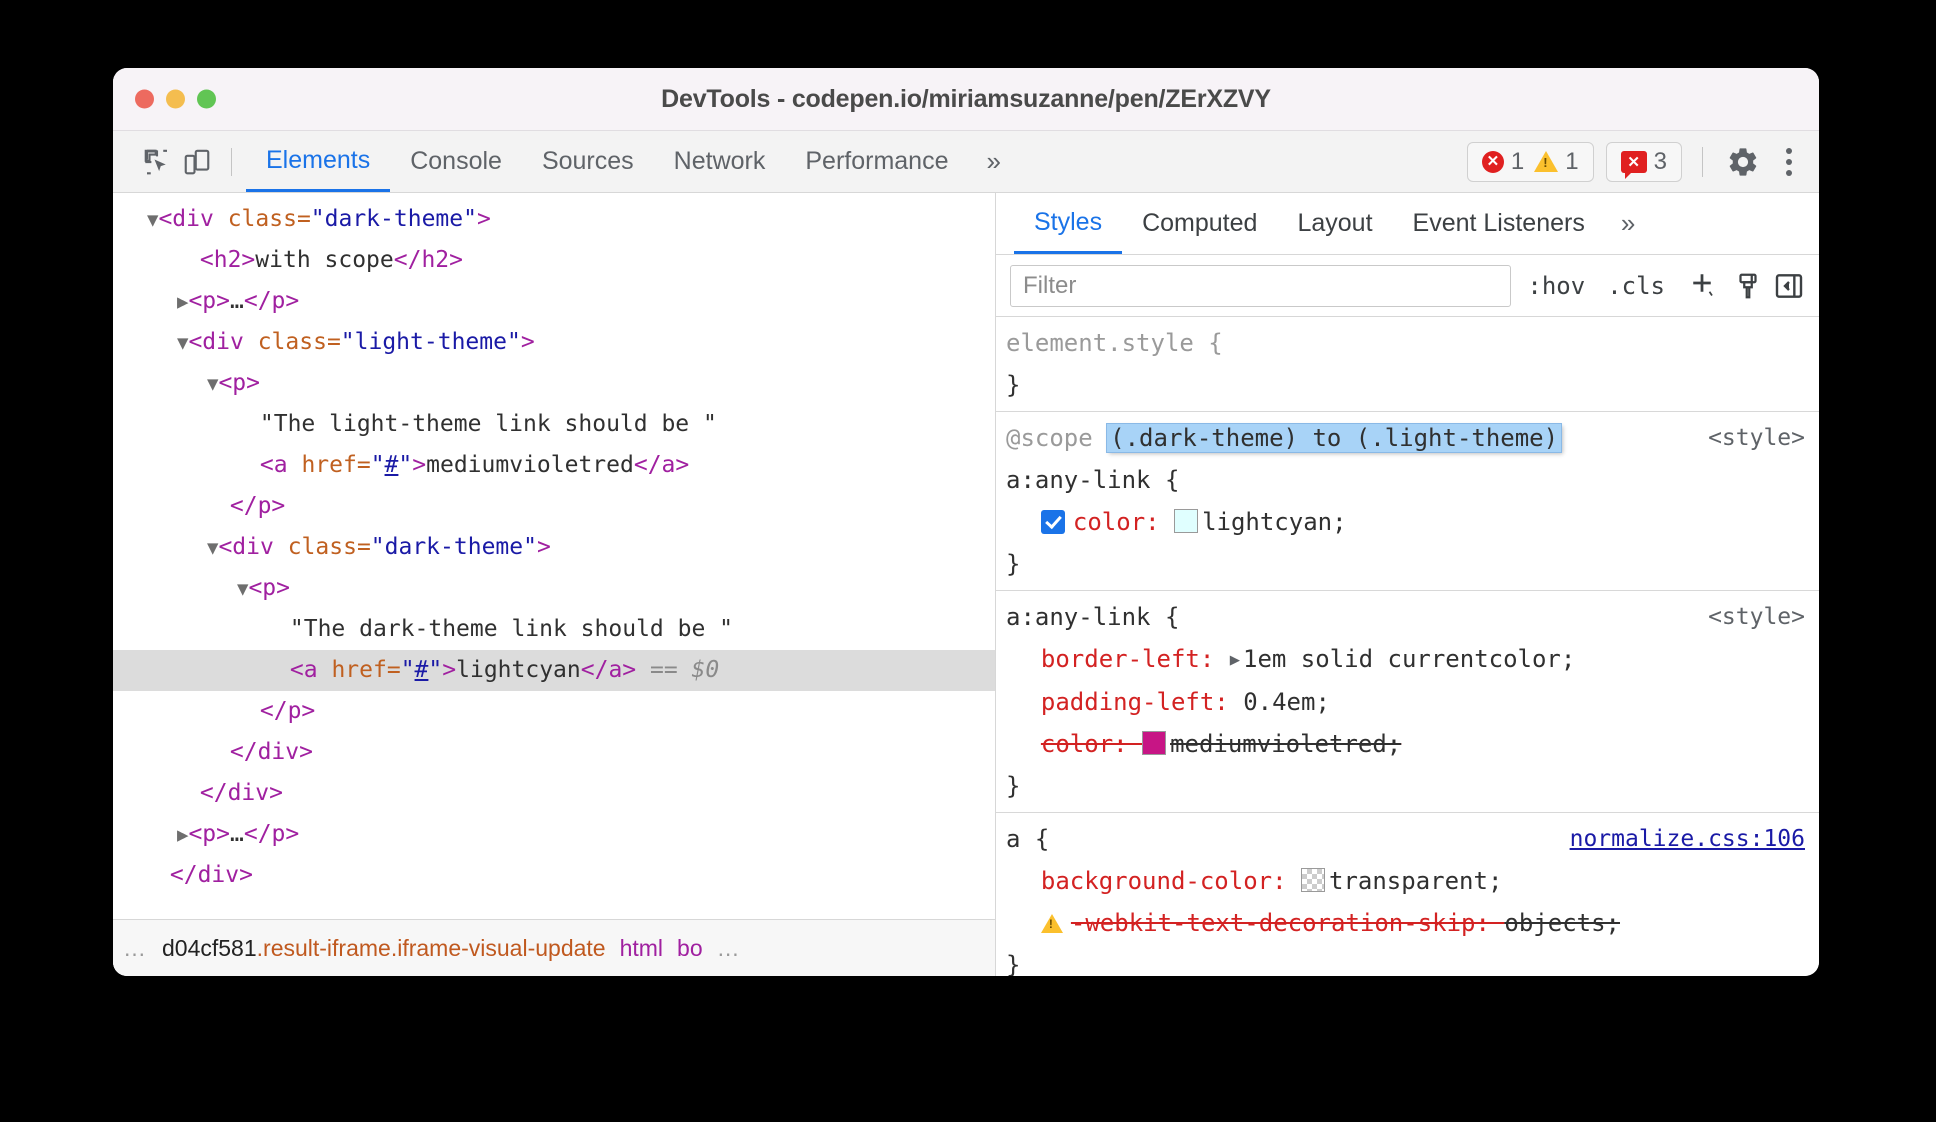 The height and width of the screenshot is (1122, 1936). I want to click on new-style-rule-button, so click(1702, 286).